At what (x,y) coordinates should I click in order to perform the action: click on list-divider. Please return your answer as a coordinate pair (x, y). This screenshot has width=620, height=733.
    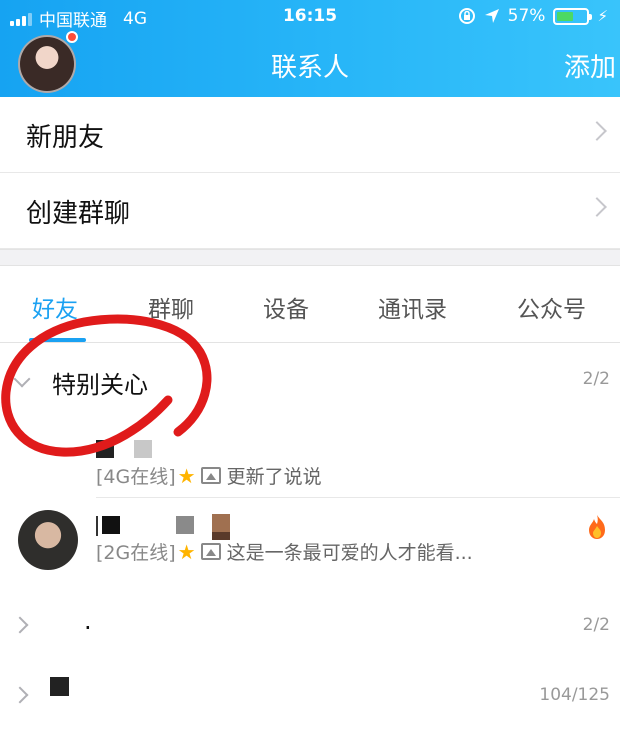
    Looking at the image, I should click on (358, 497).